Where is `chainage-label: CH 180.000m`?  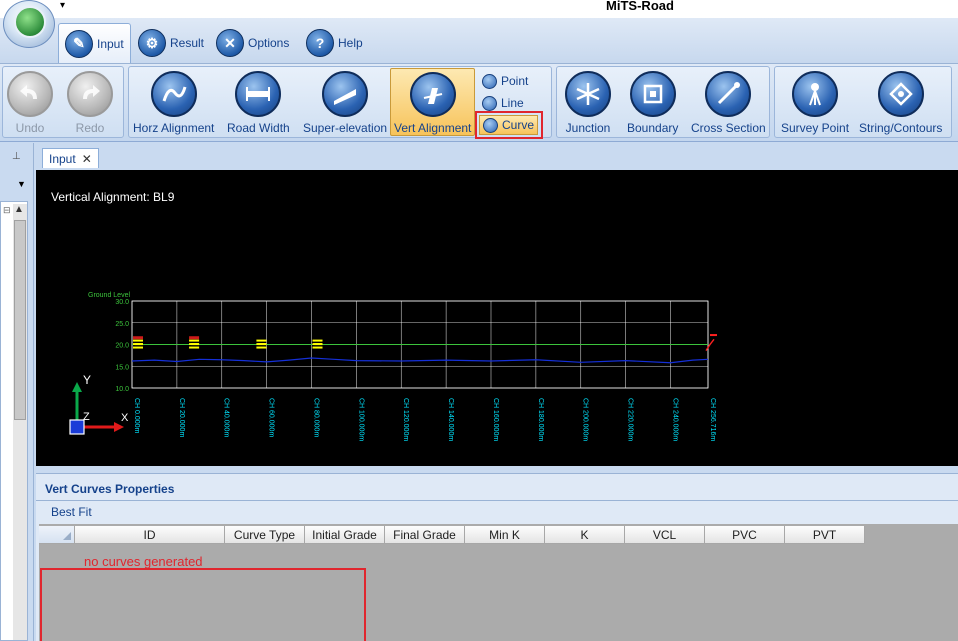
chainage-label: CH 180.000m is located at coordinates (540, 419).